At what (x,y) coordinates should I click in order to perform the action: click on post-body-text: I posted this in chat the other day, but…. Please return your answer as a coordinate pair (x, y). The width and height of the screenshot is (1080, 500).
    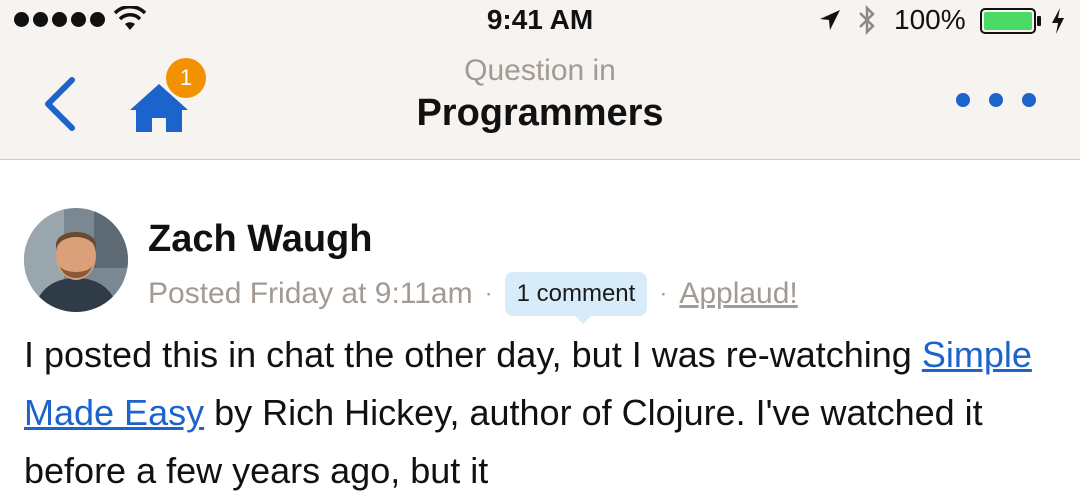
    Looking at the image, I should click on (473, 354).